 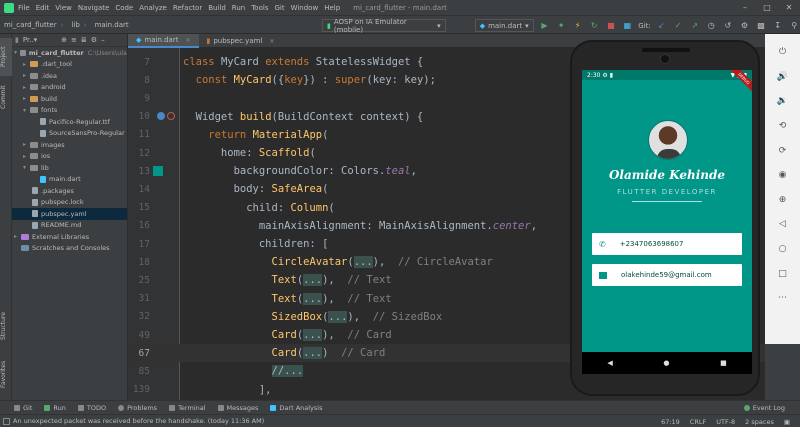 What do you see at coordinates (728, 26) in the screenshot?
I see `rollback-icon: ↺` at bounding box center [728, 26].